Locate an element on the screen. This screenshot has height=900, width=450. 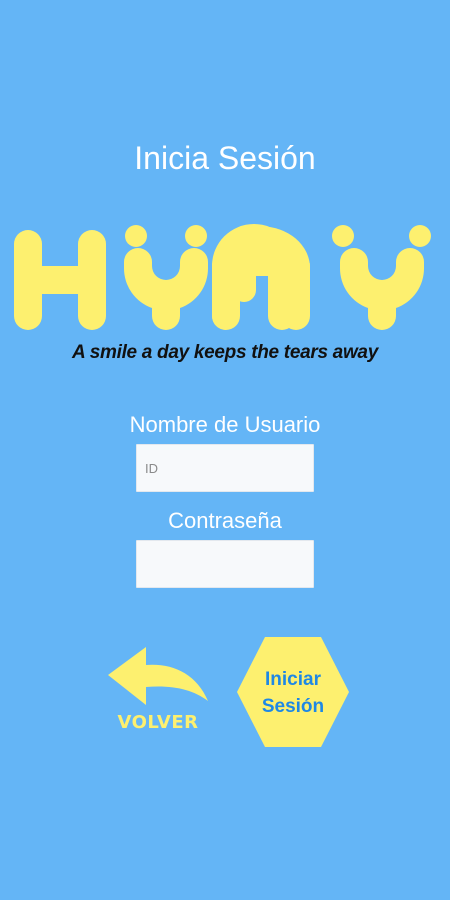
back-label: VOLVER is located at coordinates (158, 722).